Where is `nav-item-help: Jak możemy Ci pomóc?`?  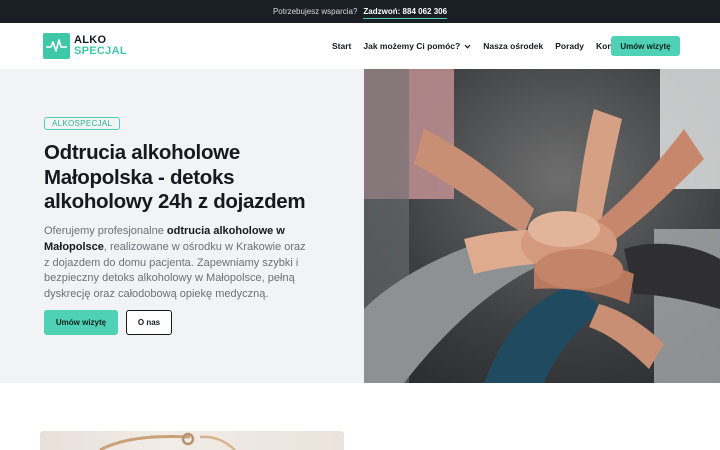
nav-item-help: Jak możemy Ci pomóc? is located at coordinates (417, 46).